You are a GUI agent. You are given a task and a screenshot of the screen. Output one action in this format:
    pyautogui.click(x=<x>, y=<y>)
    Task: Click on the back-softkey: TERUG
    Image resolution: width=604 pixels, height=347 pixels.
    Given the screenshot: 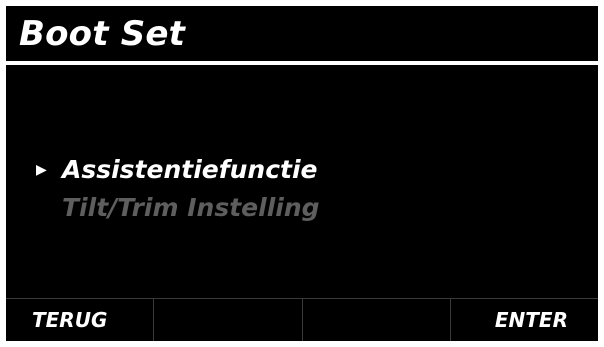 What is the action you would take?
    pyautogui.click(x=80, y=320)
    